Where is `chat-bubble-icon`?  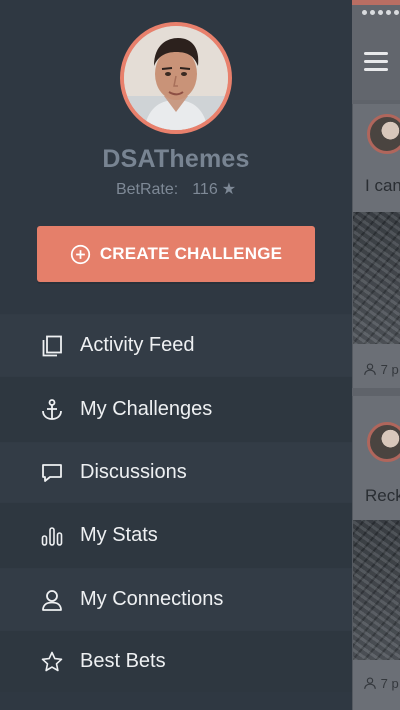
chat-bubble-icon is located at coordinates (52, 472).